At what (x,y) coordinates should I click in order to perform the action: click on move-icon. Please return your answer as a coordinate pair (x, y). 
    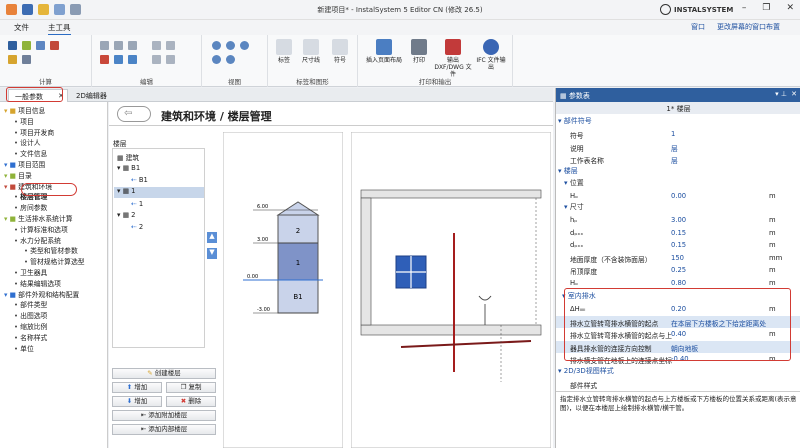
    Looking at the image, I should click on (118, 59).